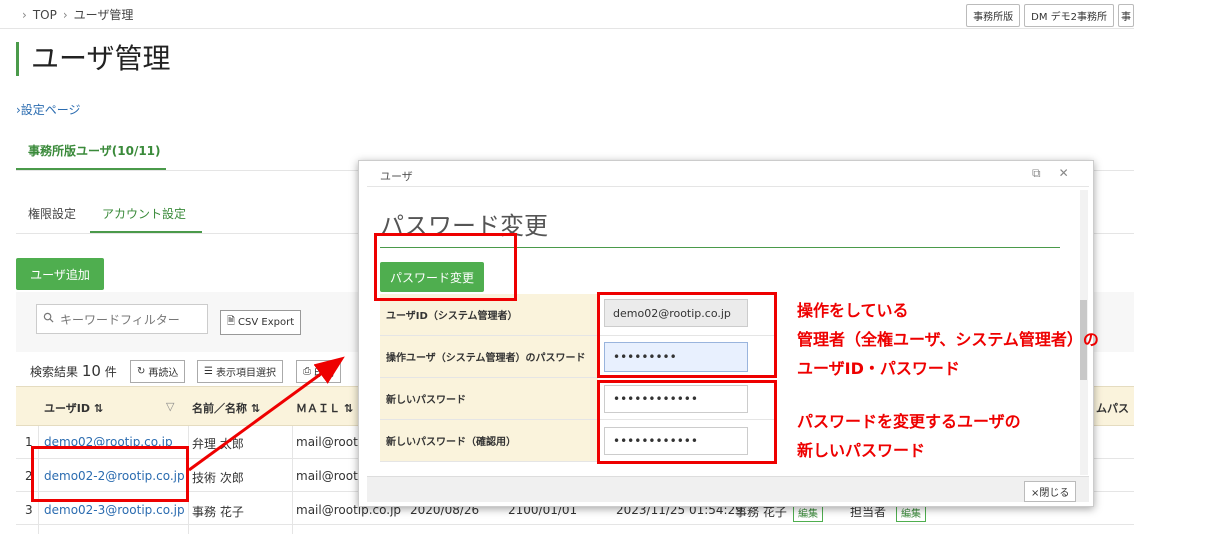 This screenshot has width=1220, height=534. Describe the element at coordinates (909, 421) in the screenshot. I see `annotation-line: パスワードを変更するユーザの` at that location.